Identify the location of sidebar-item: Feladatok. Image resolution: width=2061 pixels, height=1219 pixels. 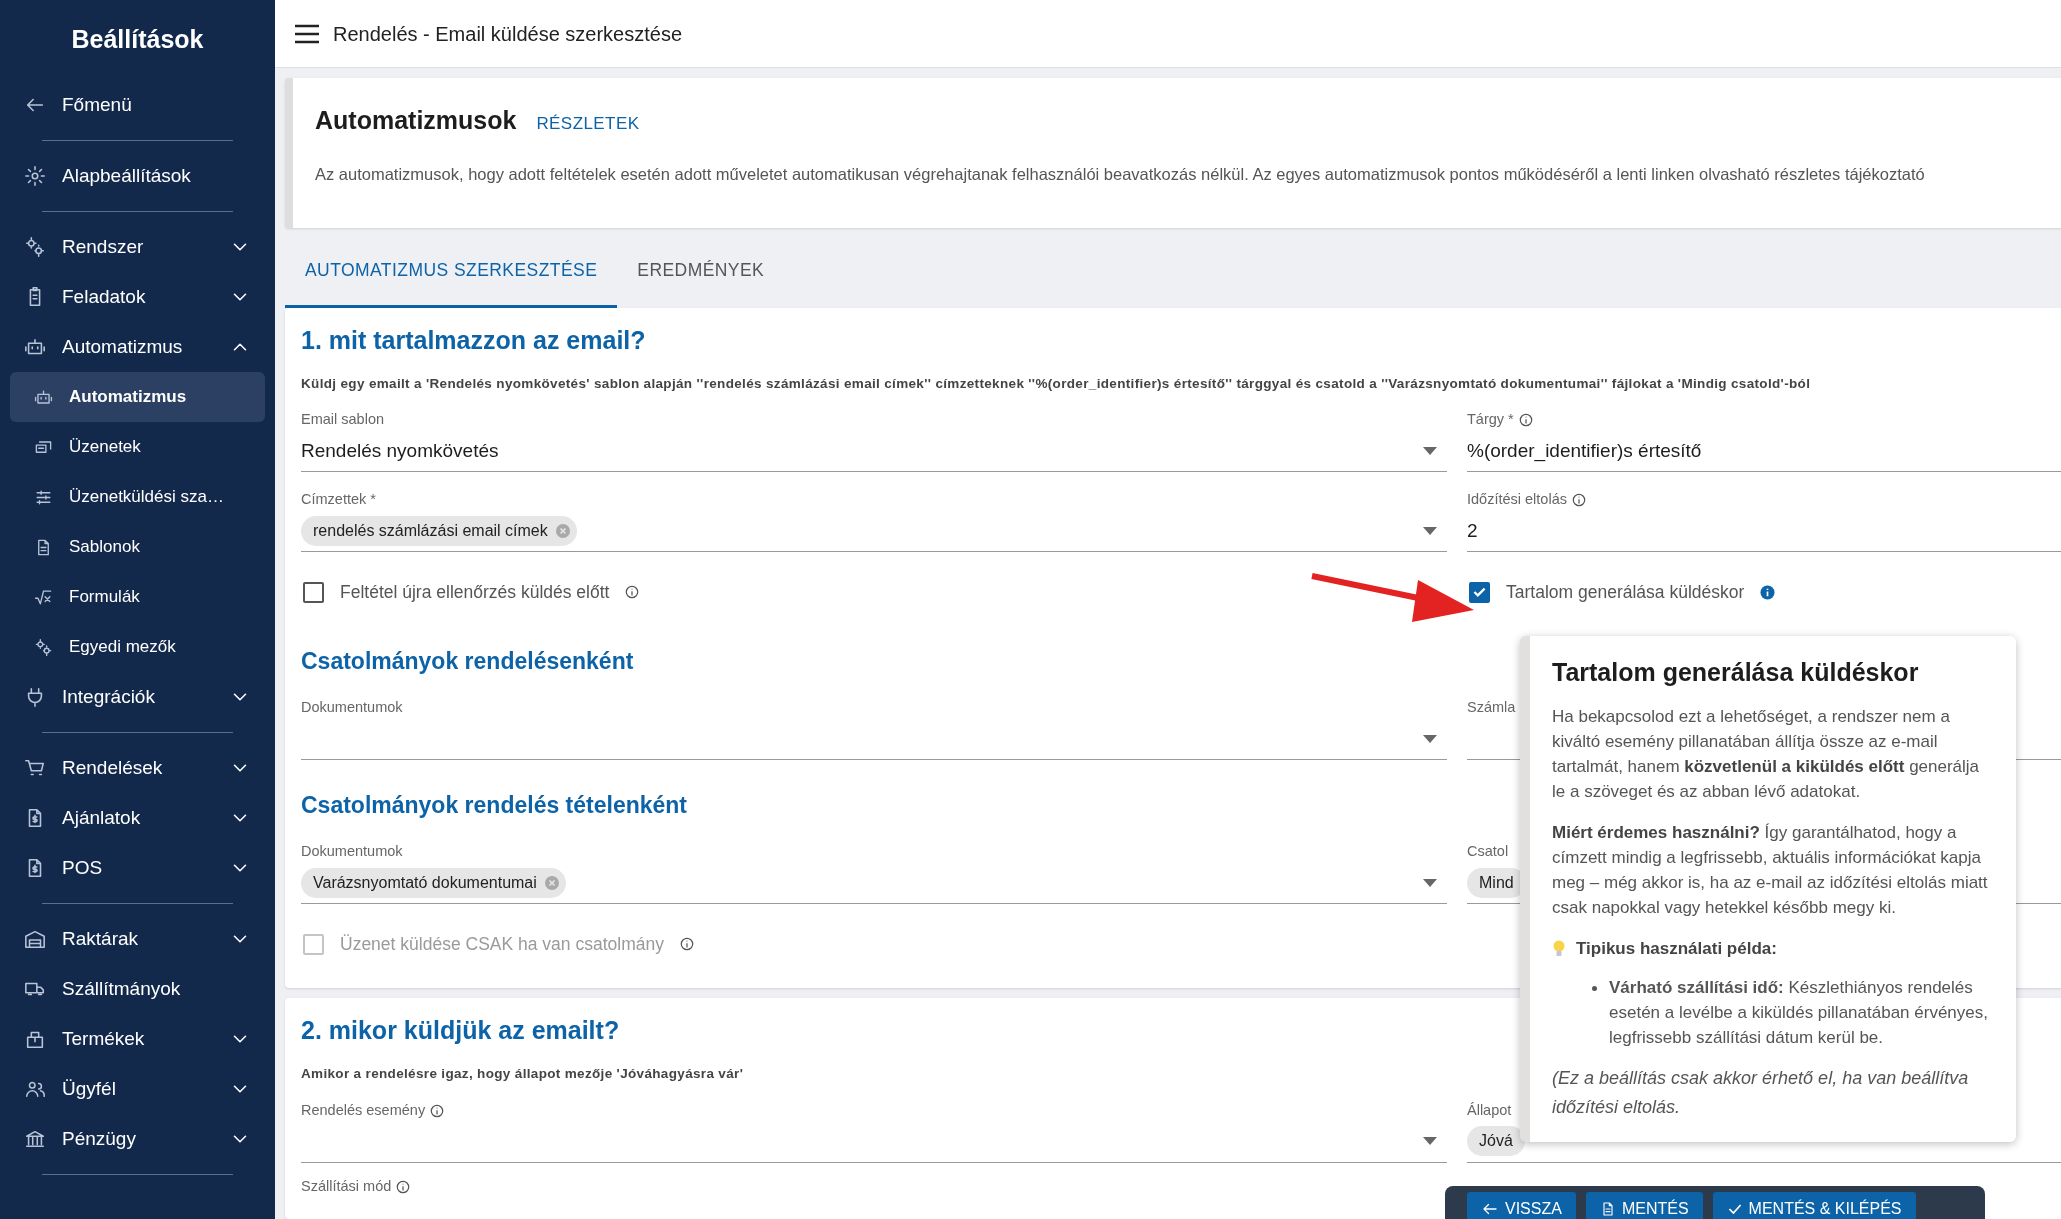
(137, 297).